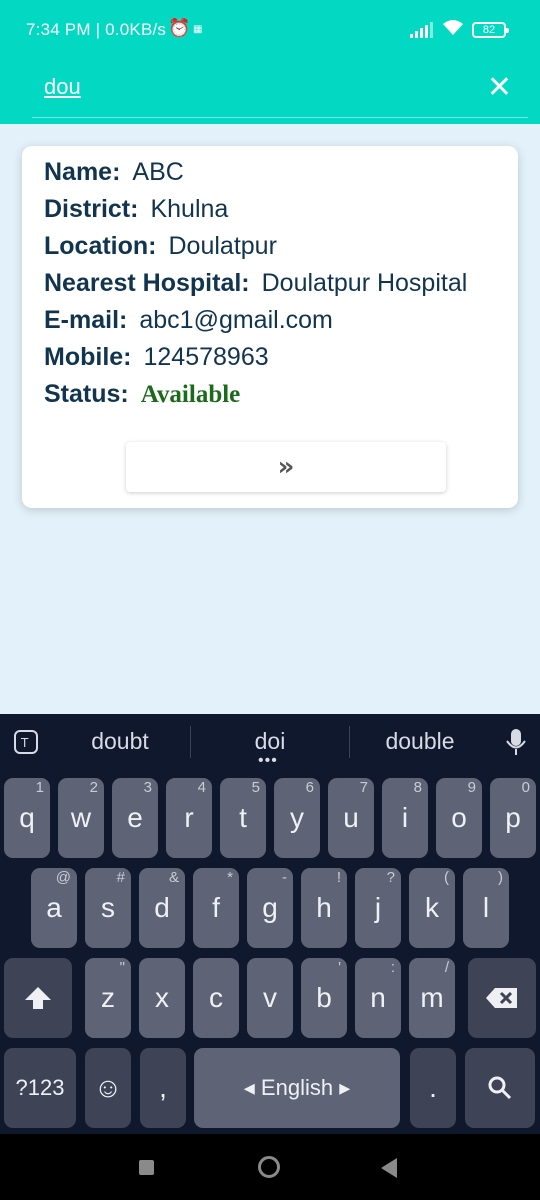 Image resolution: width=540 pixels, height=1200 pixels. I want to click on keyboard-indicator-icon: ▦, so click(198, 29).